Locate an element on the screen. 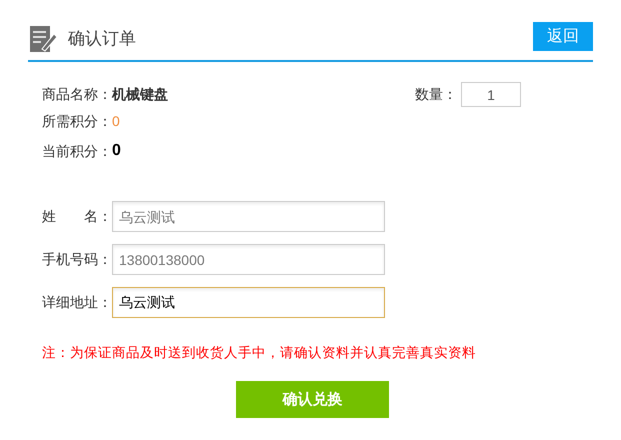 The width and height of the screenshot is (621, 440). notice-text: 注：为保证商品及时送到收货人手中，请确认资料并认真完善真实资料 is located at coordinates (259, 352).